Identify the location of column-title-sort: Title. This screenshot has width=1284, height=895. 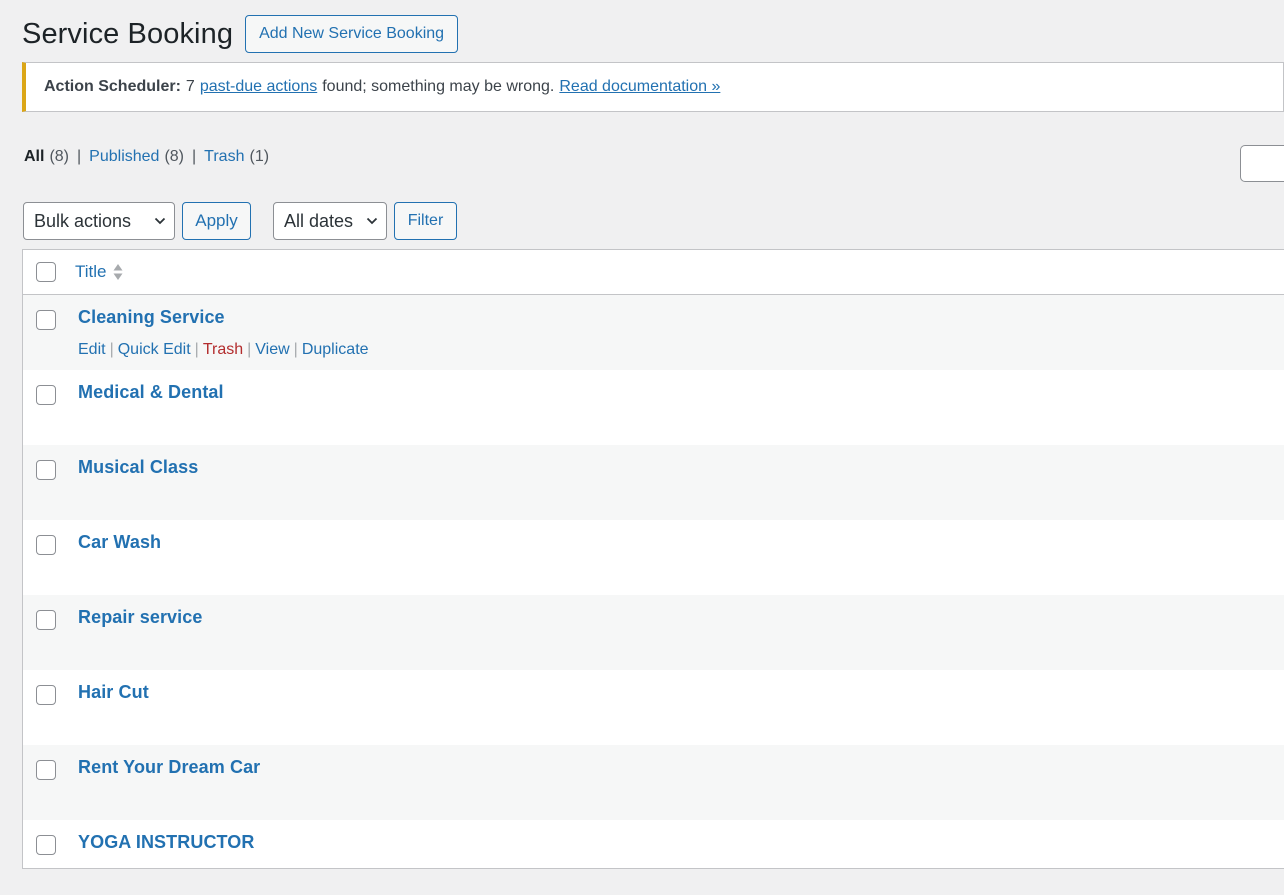
(99, 272).